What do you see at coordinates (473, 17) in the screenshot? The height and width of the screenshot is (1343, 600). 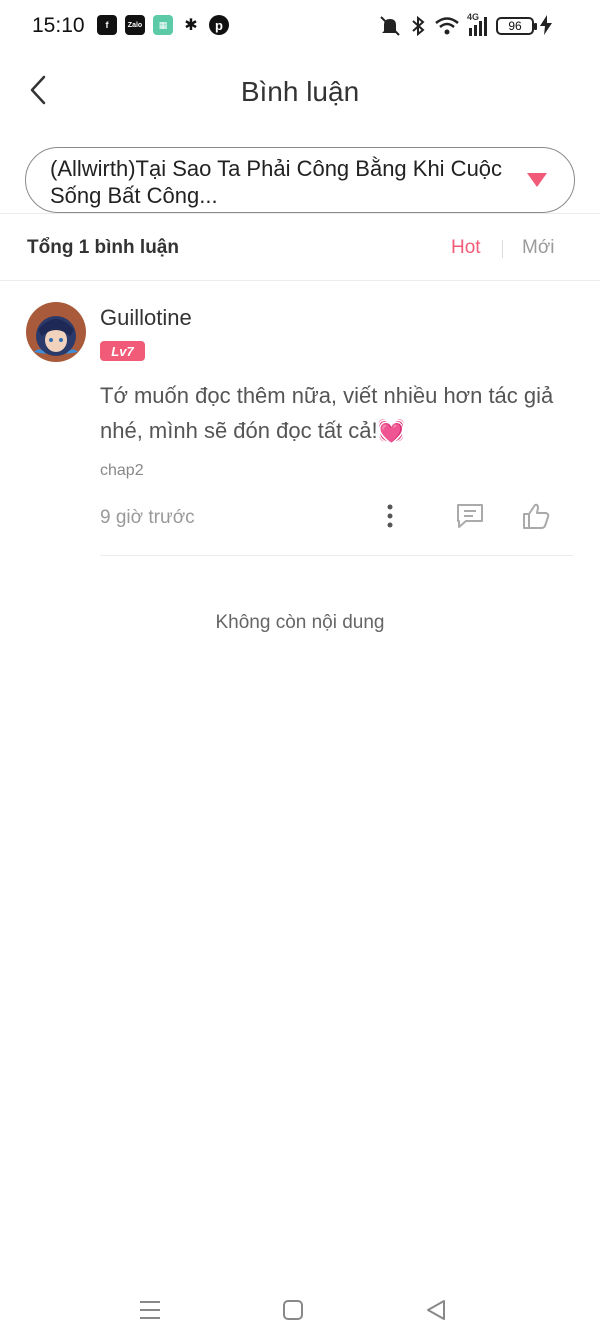 I see `network-label: 4G` at bounding box center [473, 17].